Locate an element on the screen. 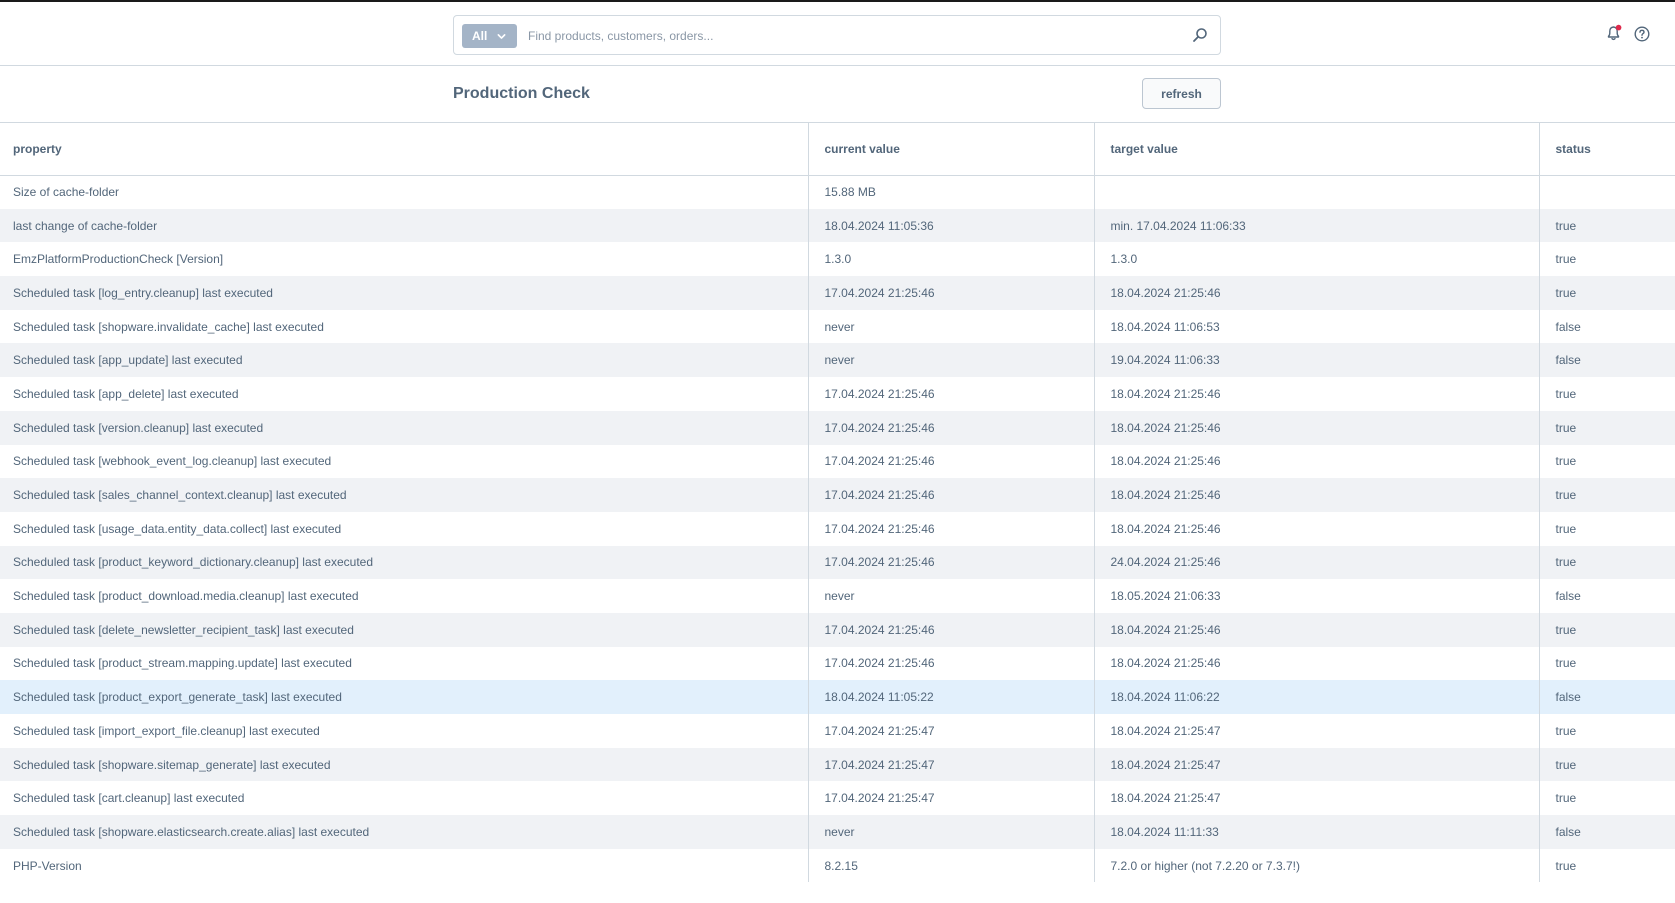 The image size is (1675, 903). cell-target-value: 18.05.2024 21:06:33 is located at coordinates (1316, 596).